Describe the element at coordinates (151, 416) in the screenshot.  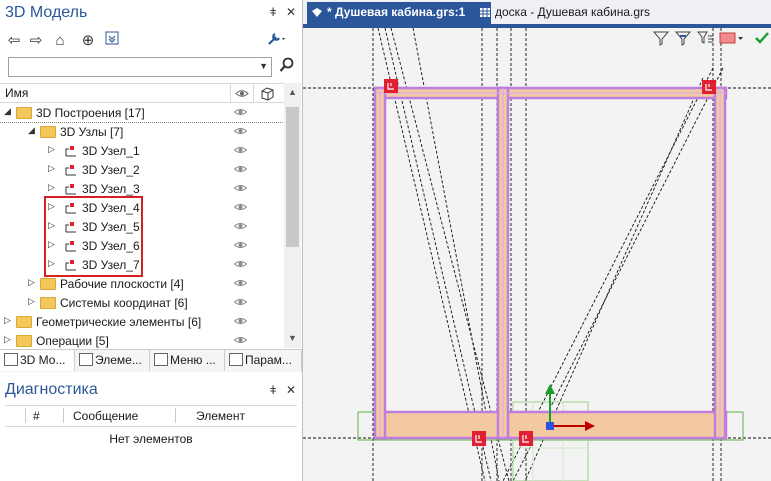
I see `diagnostics-table-header: # Сообщение Элемент` at that location.